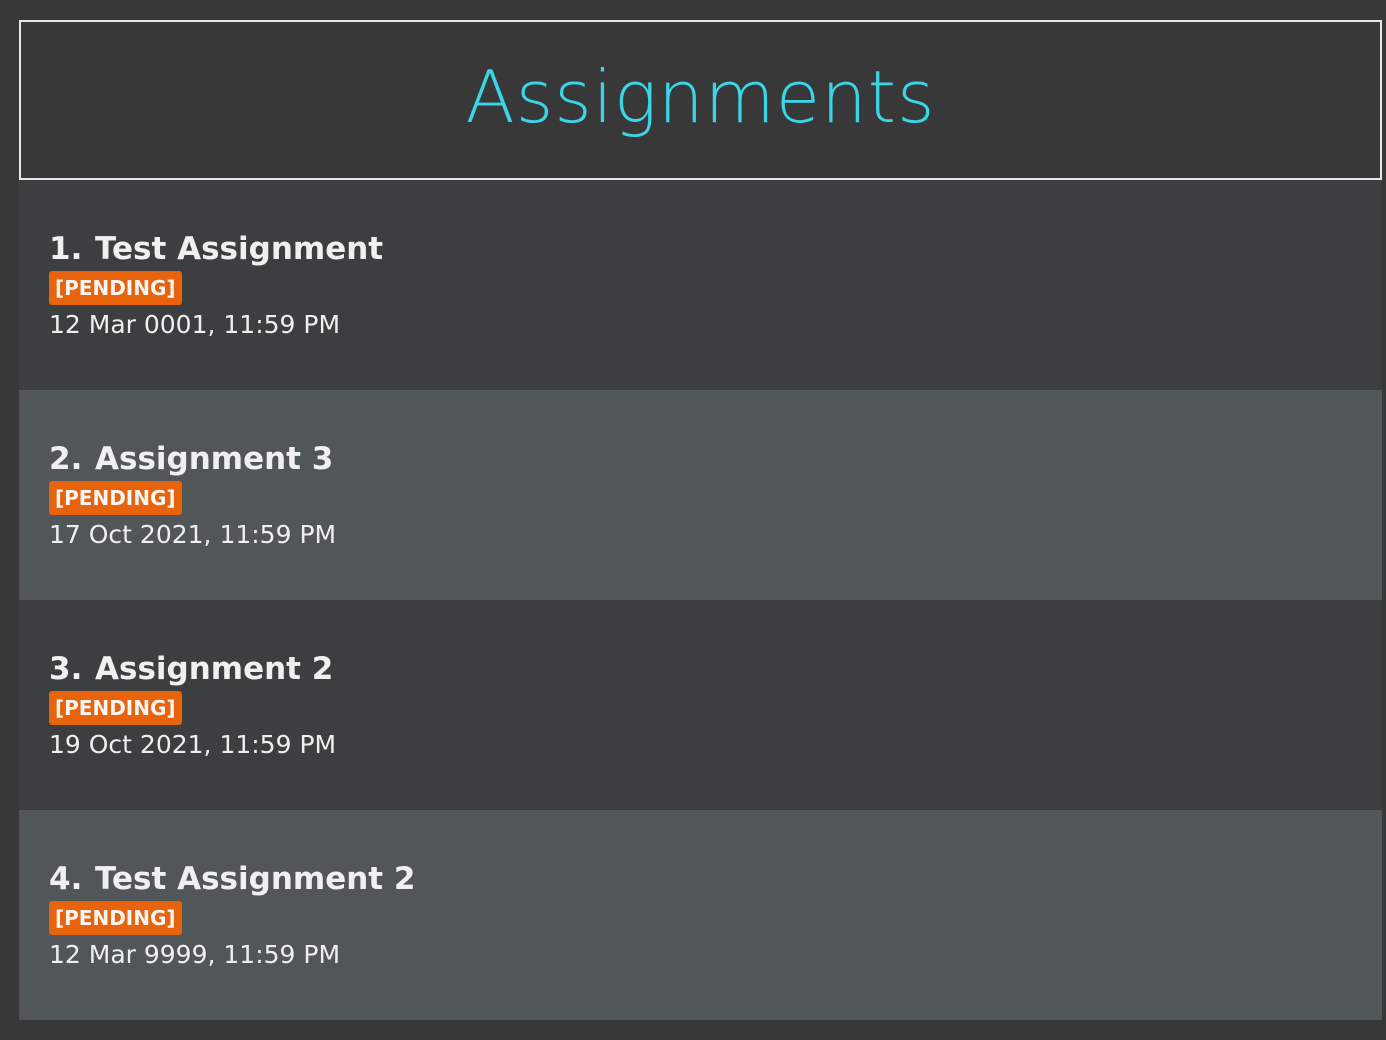  Describe the element at coordinates (700, 97) in the screenshot. I see `page-title: Assignments` at that location.